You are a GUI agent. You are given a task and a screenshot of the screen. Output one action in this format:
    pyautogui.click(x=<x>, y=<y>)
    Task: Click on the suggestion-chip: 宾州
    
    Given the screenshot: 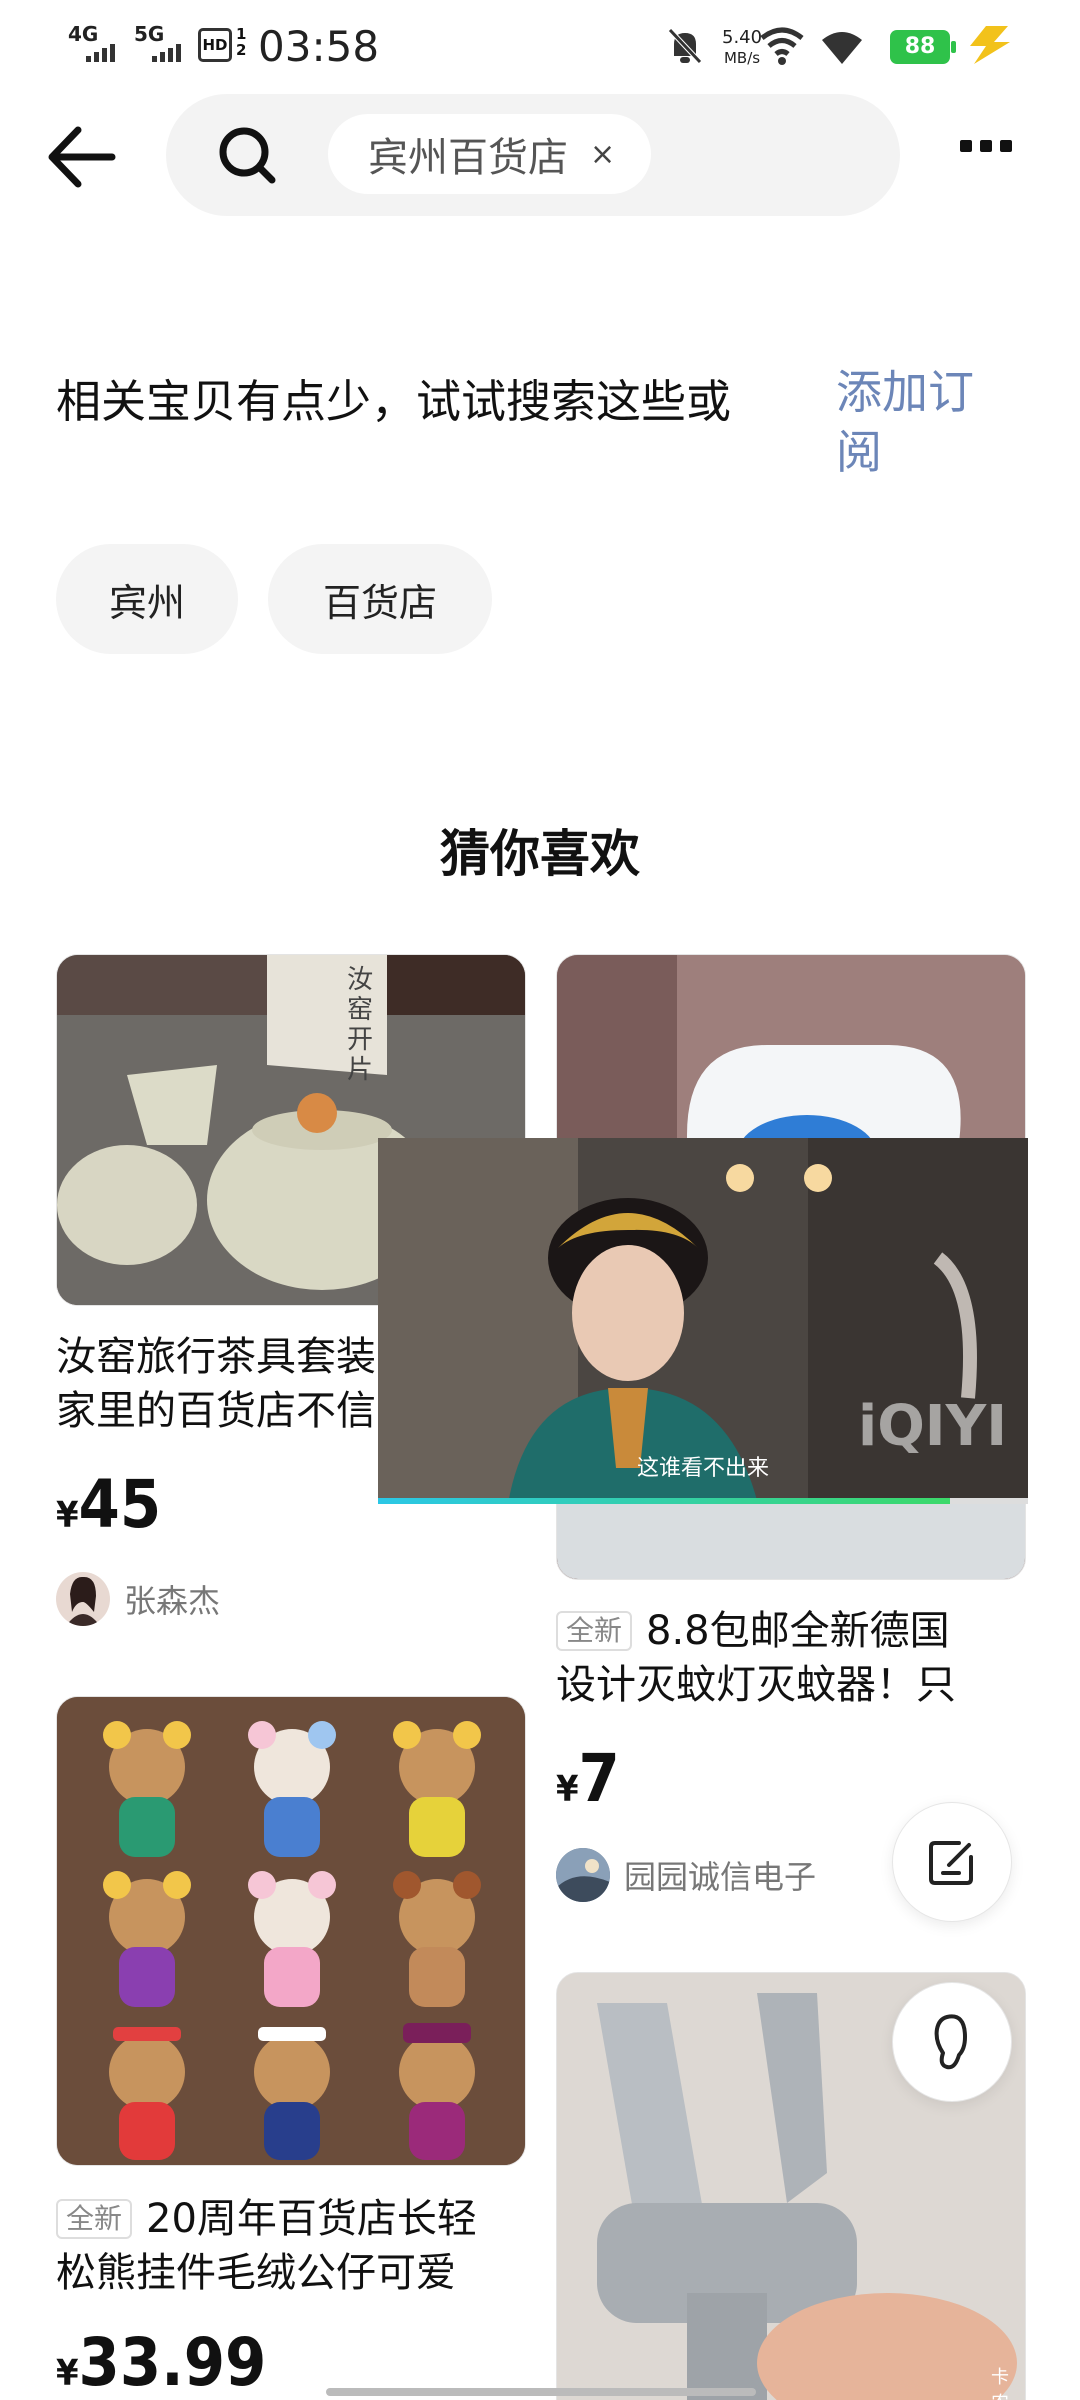 What is the action you would take?
    pyautogui.click(x=147, y=599)
    